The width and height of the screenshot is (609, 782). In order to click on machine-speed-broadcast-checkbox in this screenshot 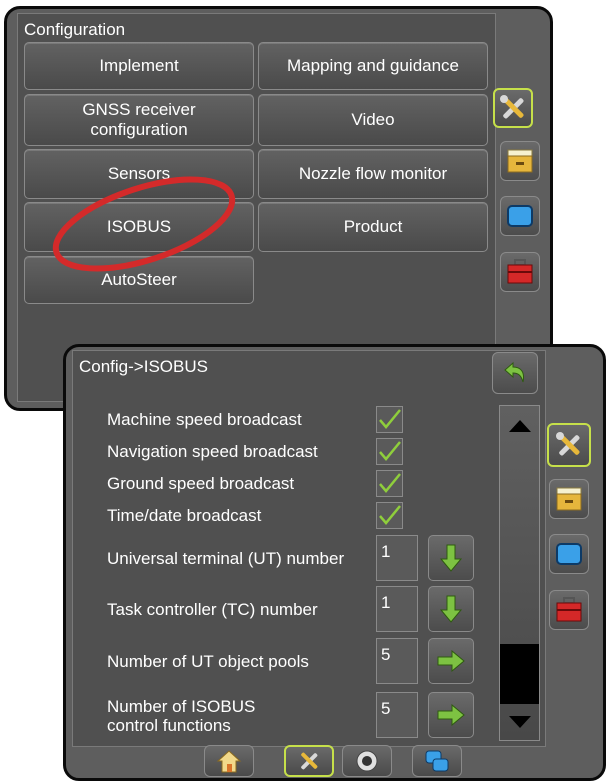, I will do `click(389, 419)`.